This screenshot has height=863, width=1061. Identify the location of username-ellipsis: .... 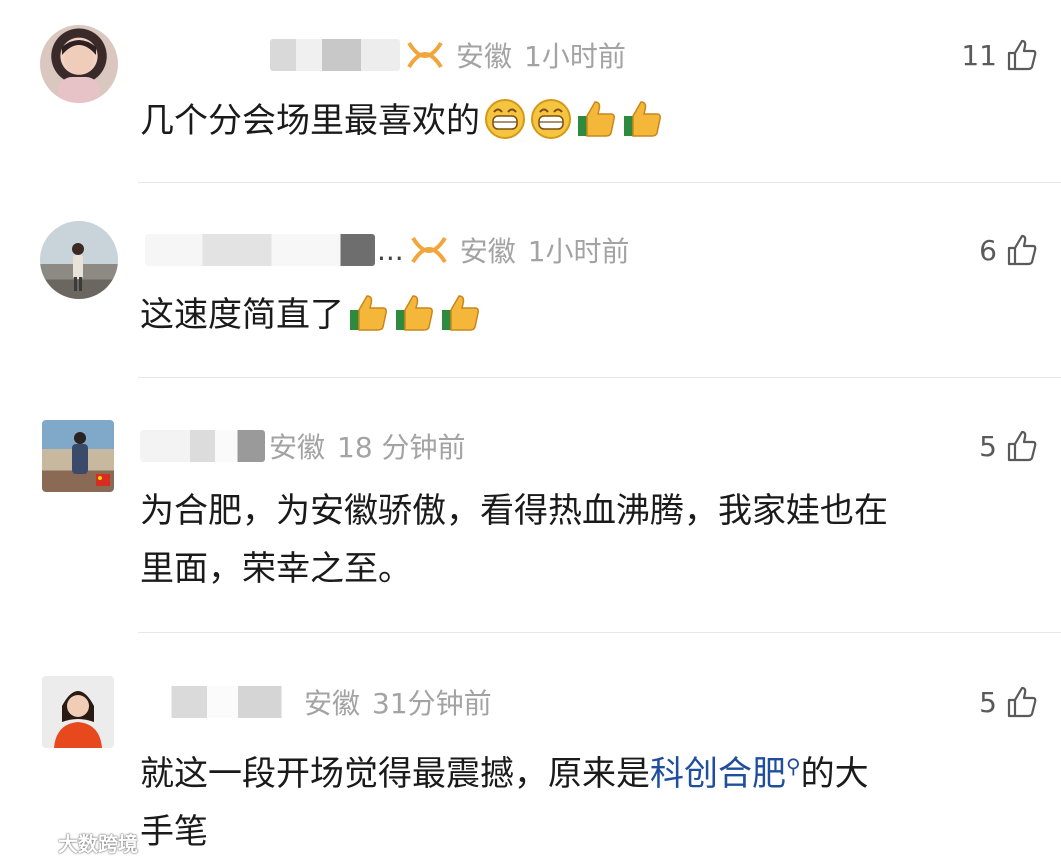
(390, 250).